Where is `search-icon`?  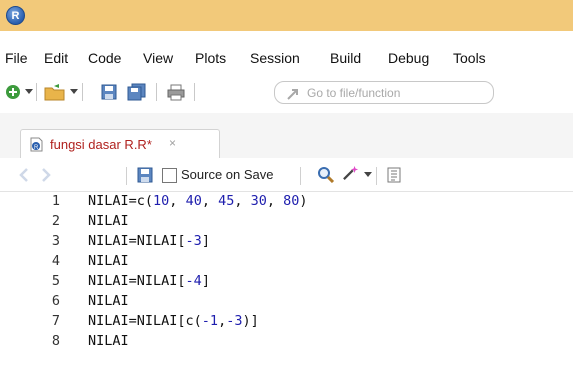
search-icon is located at coordinates (326, 175).